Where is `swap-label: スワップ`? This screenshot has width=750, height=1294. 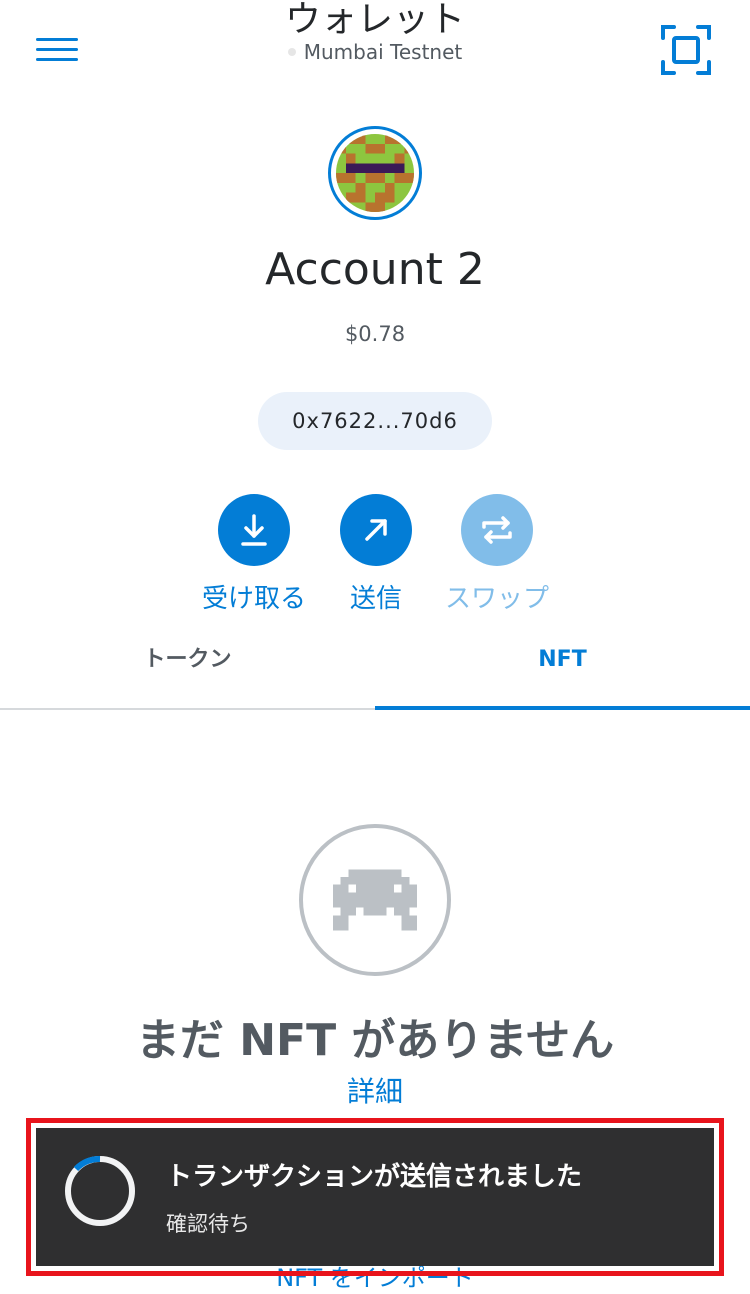
swap-label: スワップ is located at coordinates (496, 599).